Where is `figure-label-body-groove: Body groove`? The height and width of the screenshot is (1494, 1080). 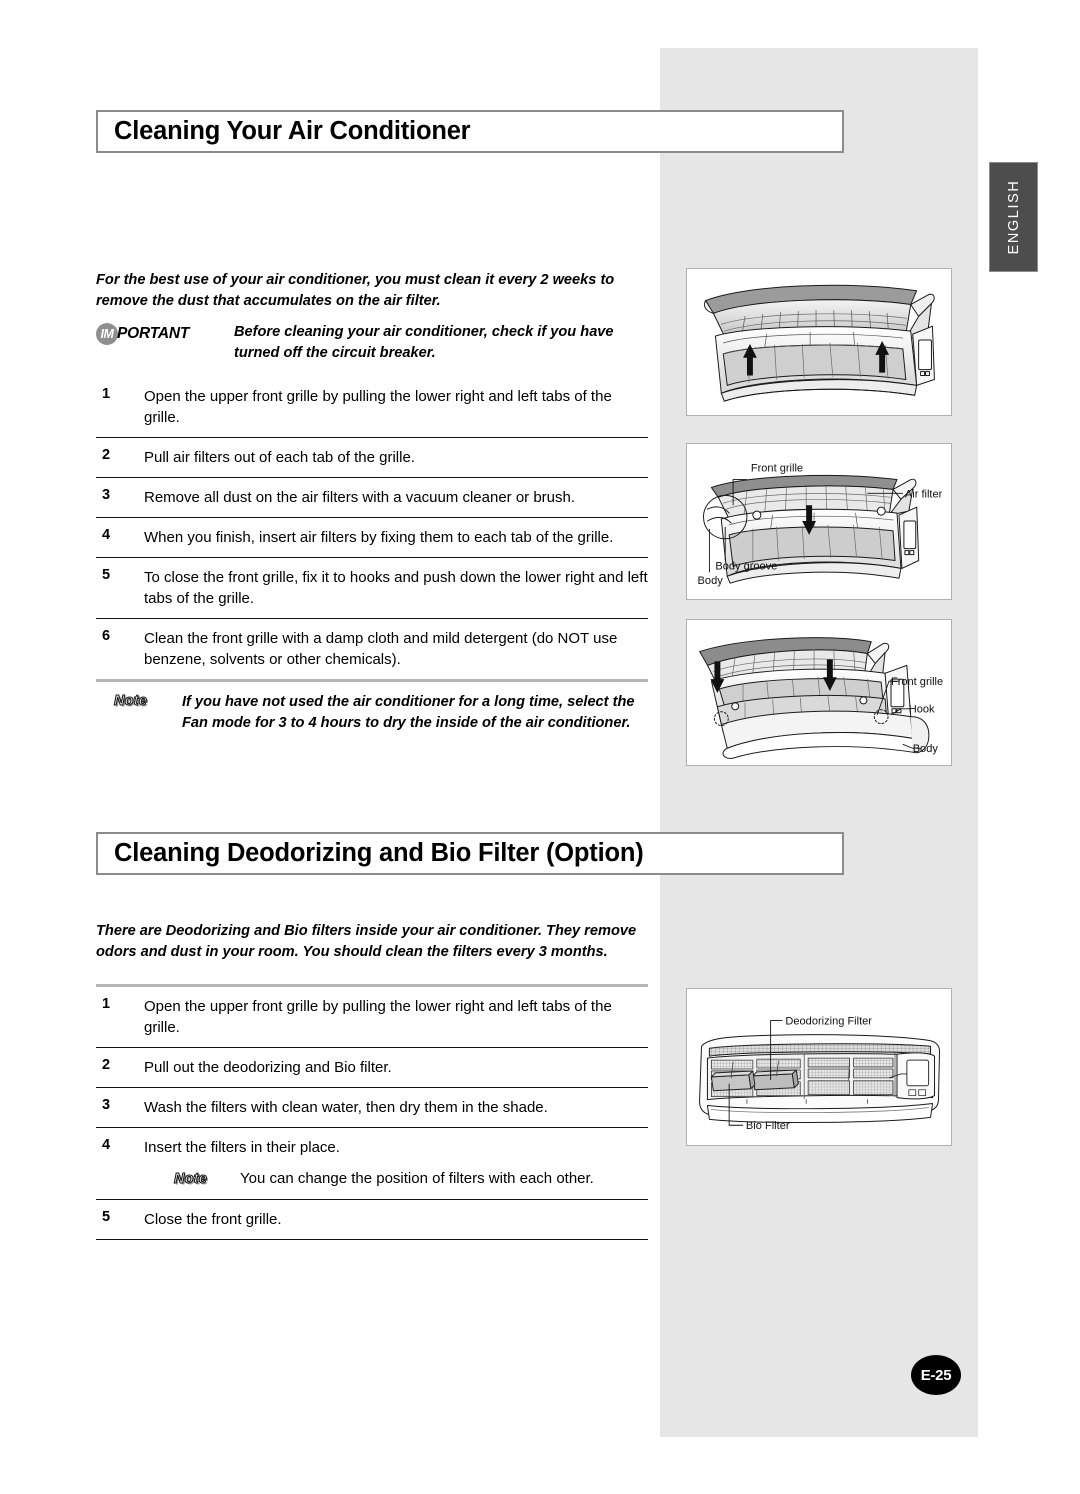 figure-label-body-groove: Body groove is located at coordinates (746, 566).